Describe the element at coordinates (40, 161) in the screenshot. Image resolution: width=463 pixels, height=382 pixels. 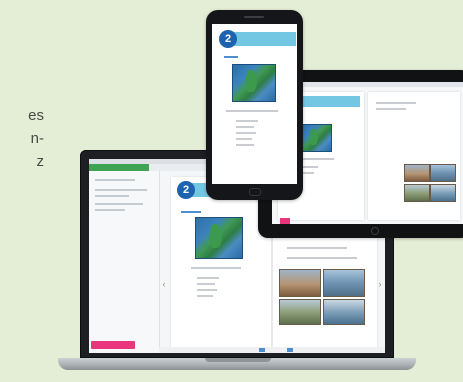
I see `side-text-line-3: z` at that location.